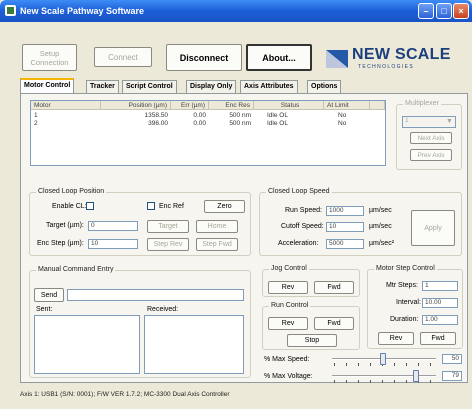 This screenshot has width=472, height=409. I want to click on run-control-title: Run Control, so click(290, 305).